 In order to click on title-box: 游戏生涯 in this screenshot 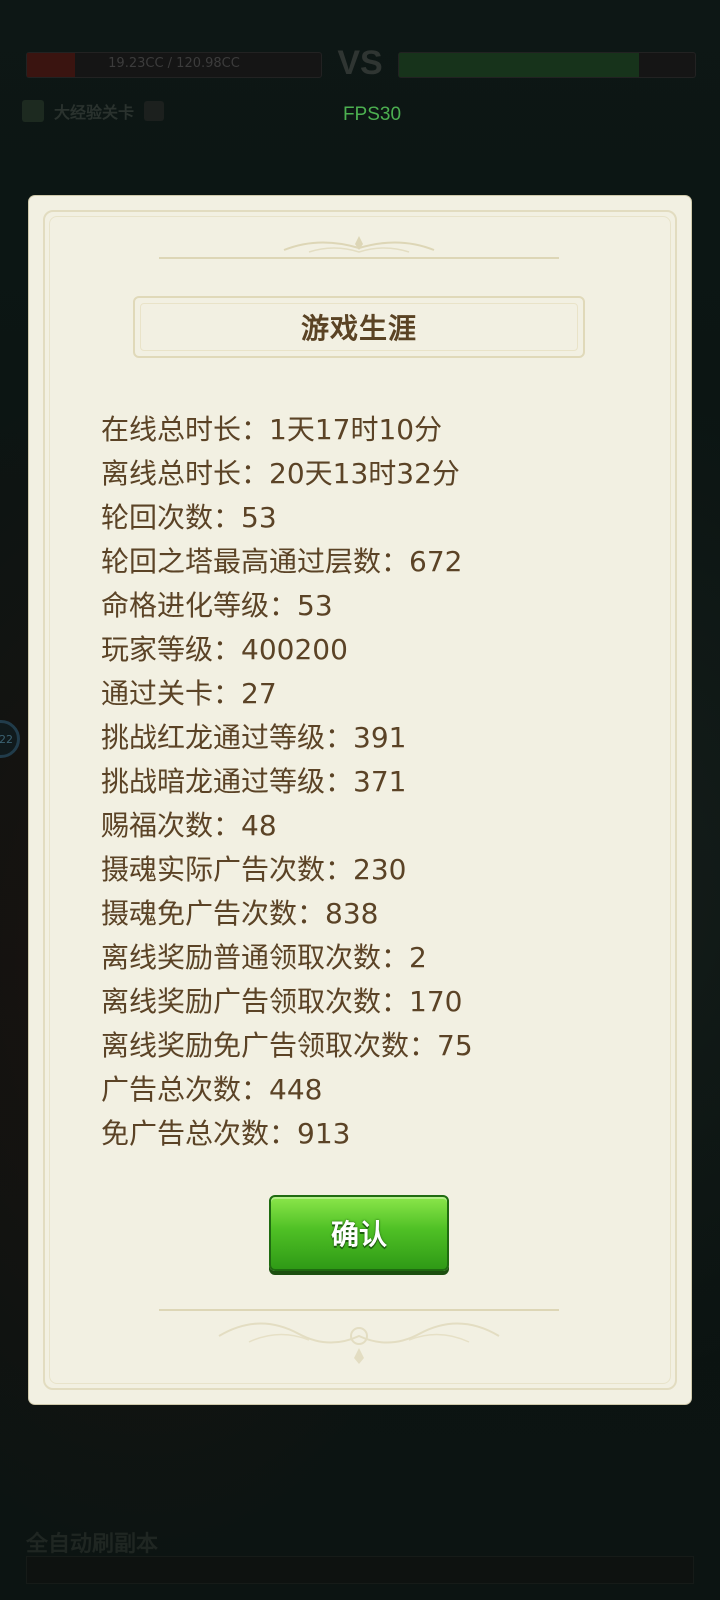, I will do `click(359, 327)`.